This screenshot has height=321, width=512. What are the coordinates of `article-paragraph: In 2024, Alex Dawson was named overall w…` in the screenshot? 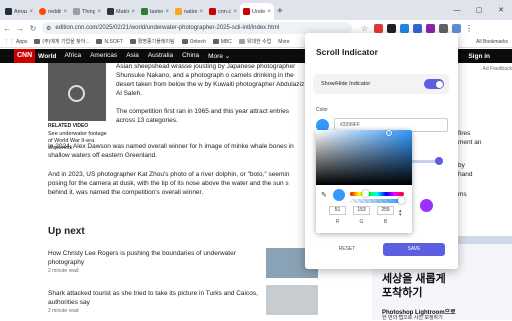 It's located at (171, 151).